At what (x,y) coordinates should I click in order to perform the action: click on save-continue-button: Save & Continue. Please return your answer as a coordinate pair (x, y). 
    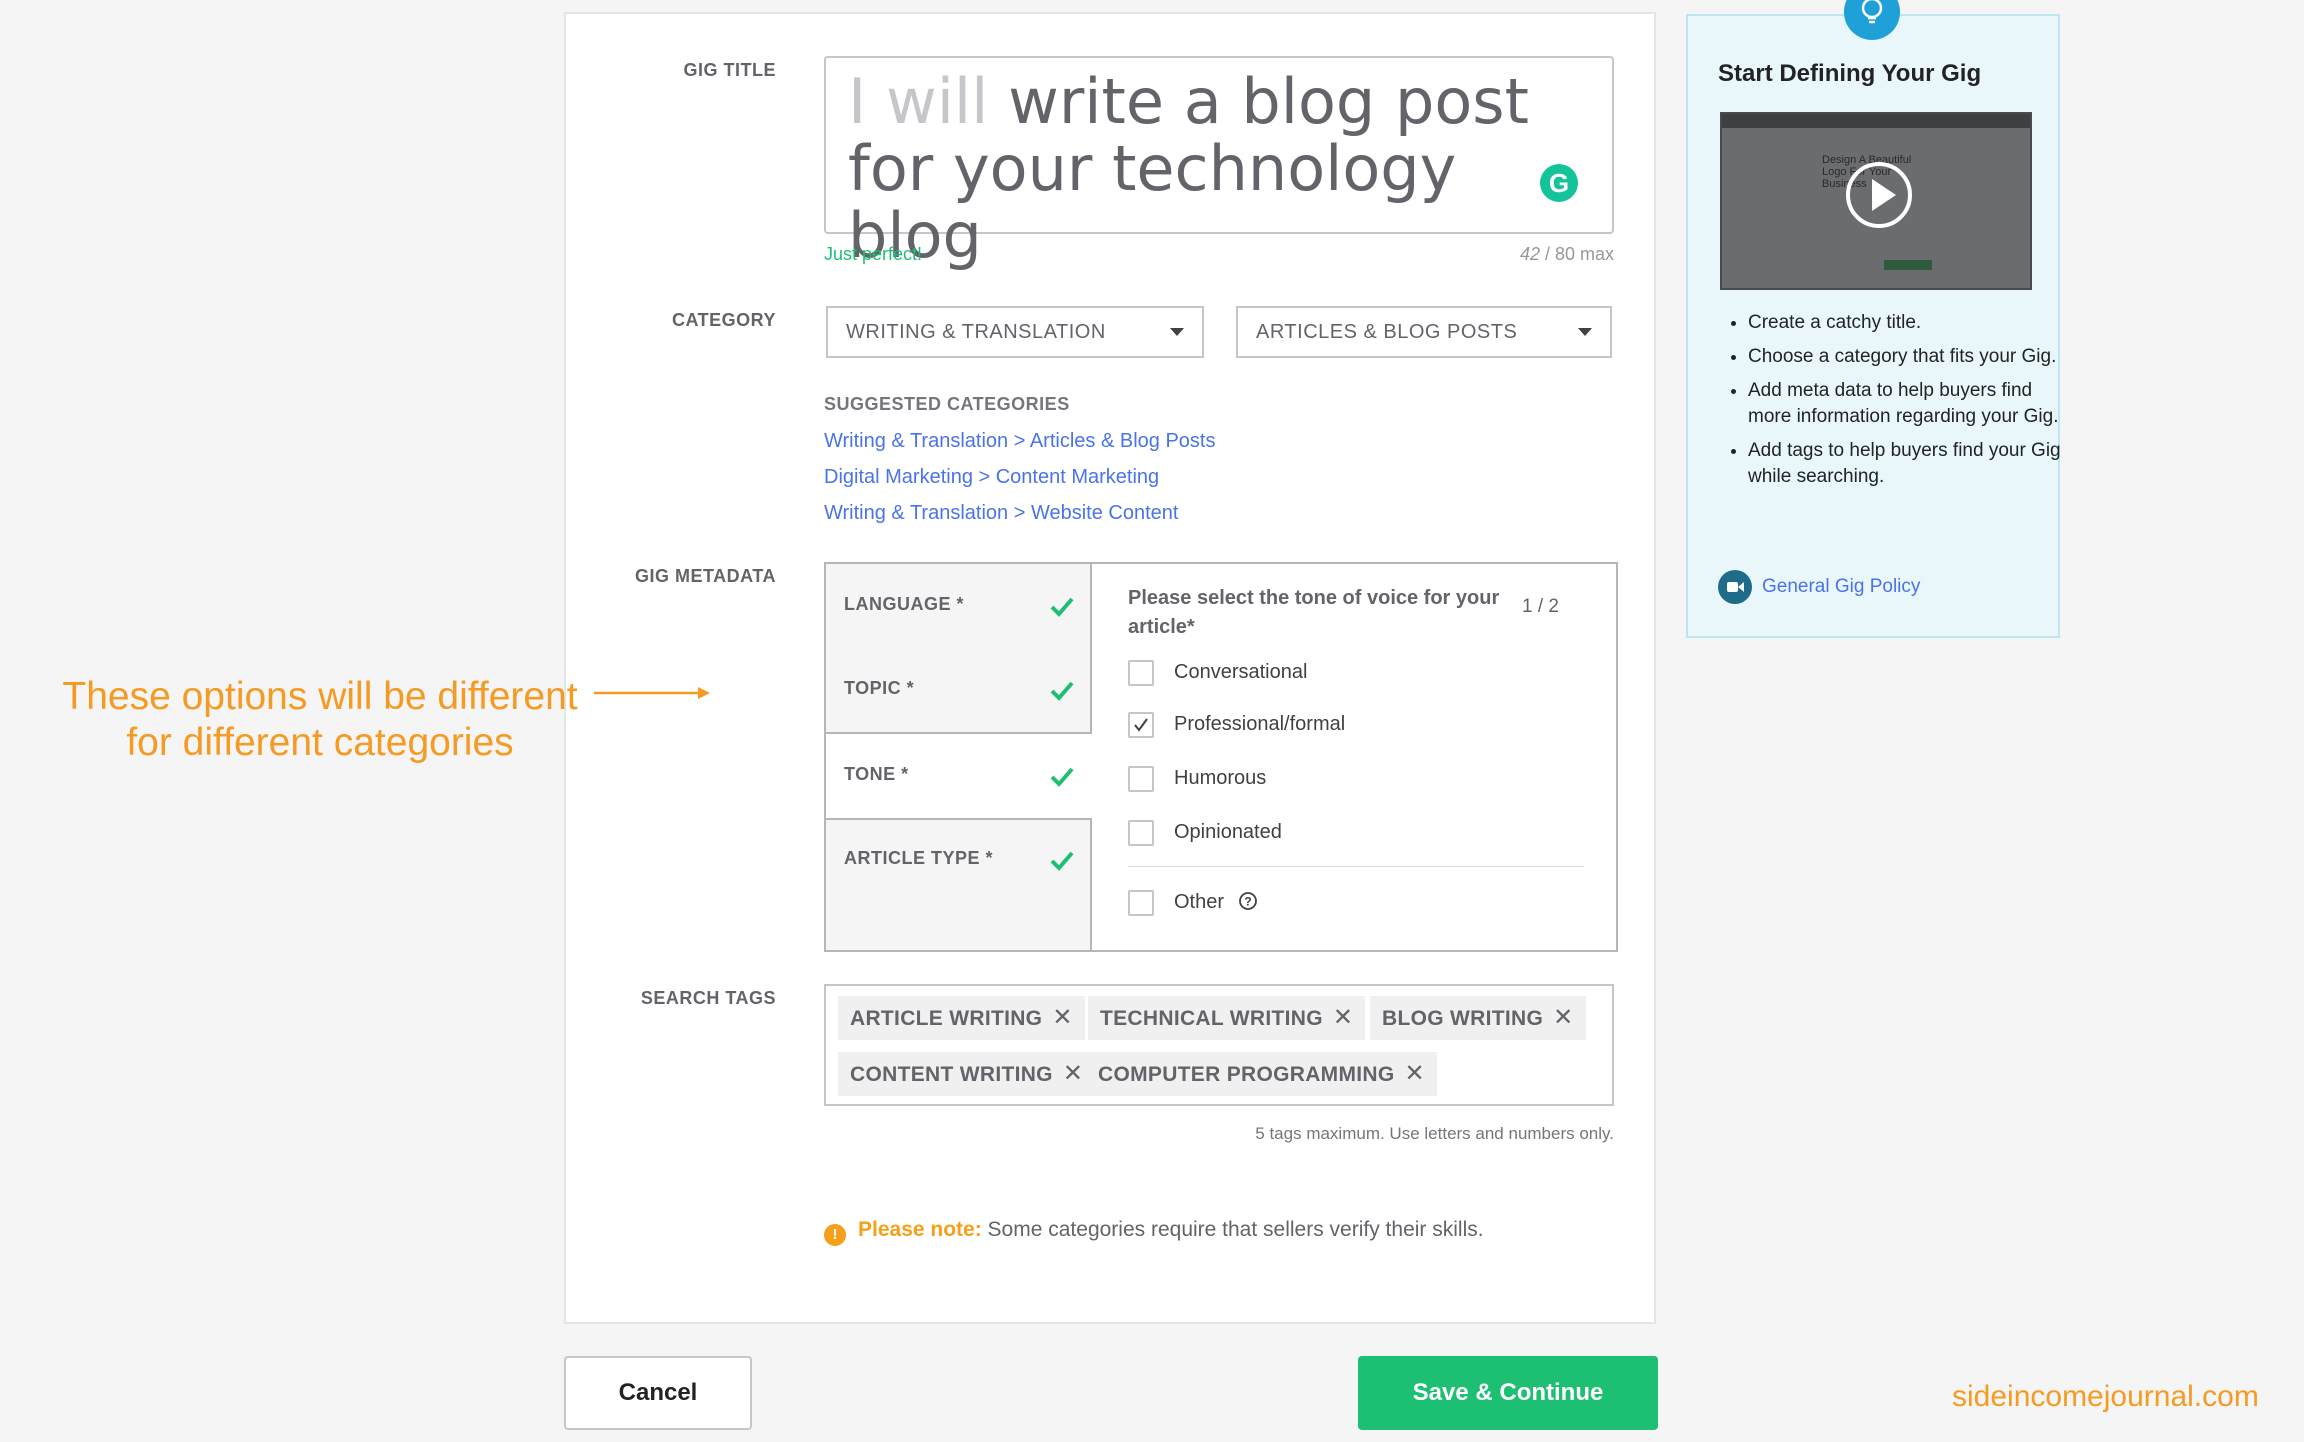
    Looking at the image, I should click on (1508, 1393).